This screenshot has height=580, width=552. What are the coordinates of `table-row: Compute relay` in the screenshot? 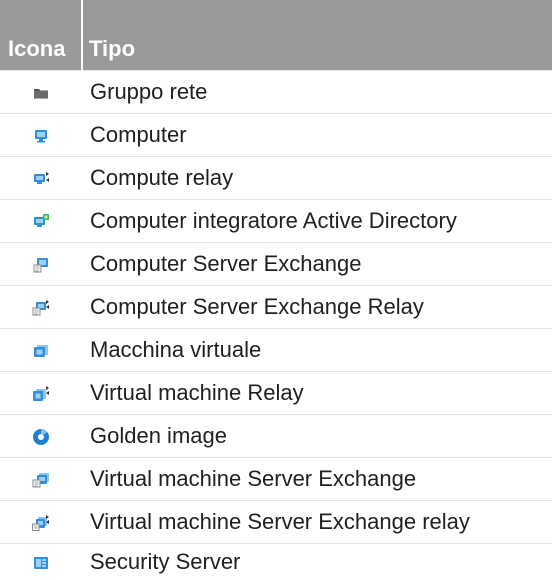 It's located at (276, 178).